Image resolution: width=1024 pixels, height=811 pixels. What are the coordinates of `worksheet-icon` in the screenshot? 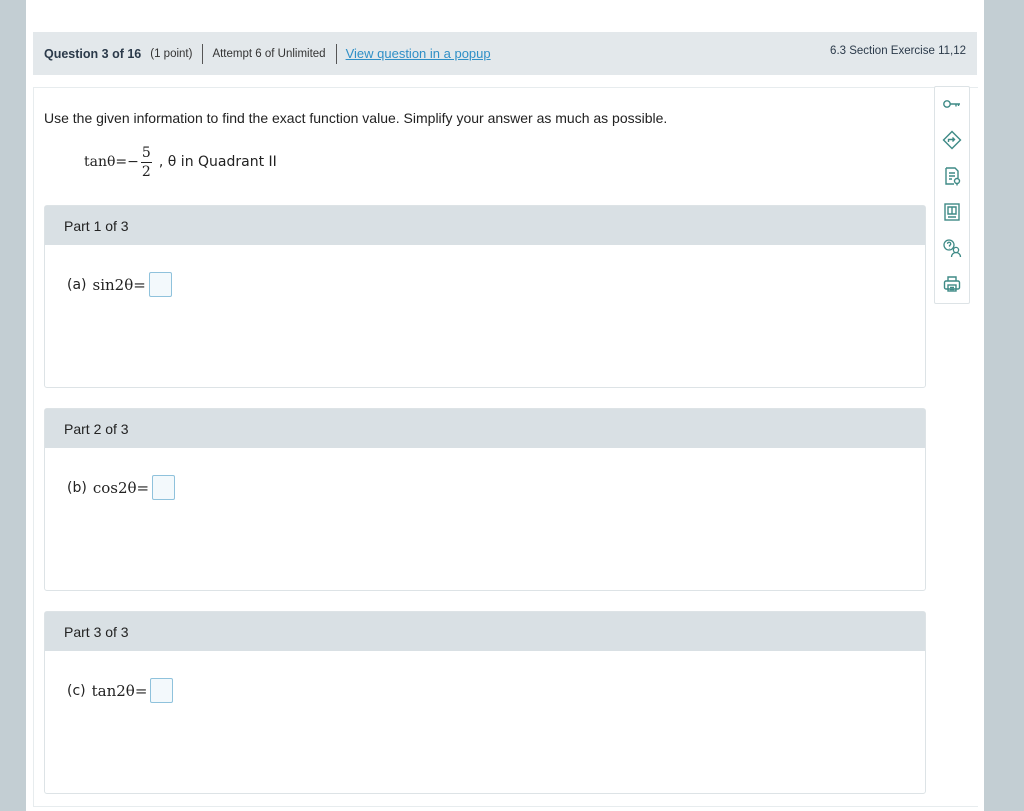 It's located at (952, 176).